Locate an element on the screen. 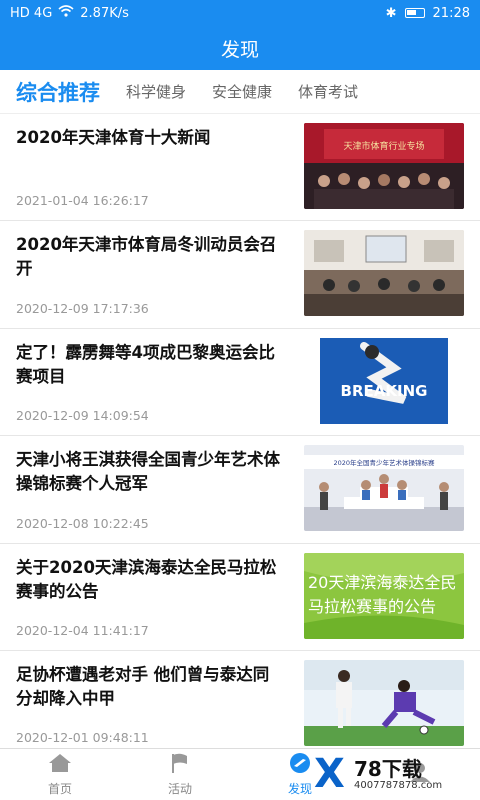 This screenshot has height=800, width=480. tab-exam: 体育考试 is located at coordinates (328, 91).